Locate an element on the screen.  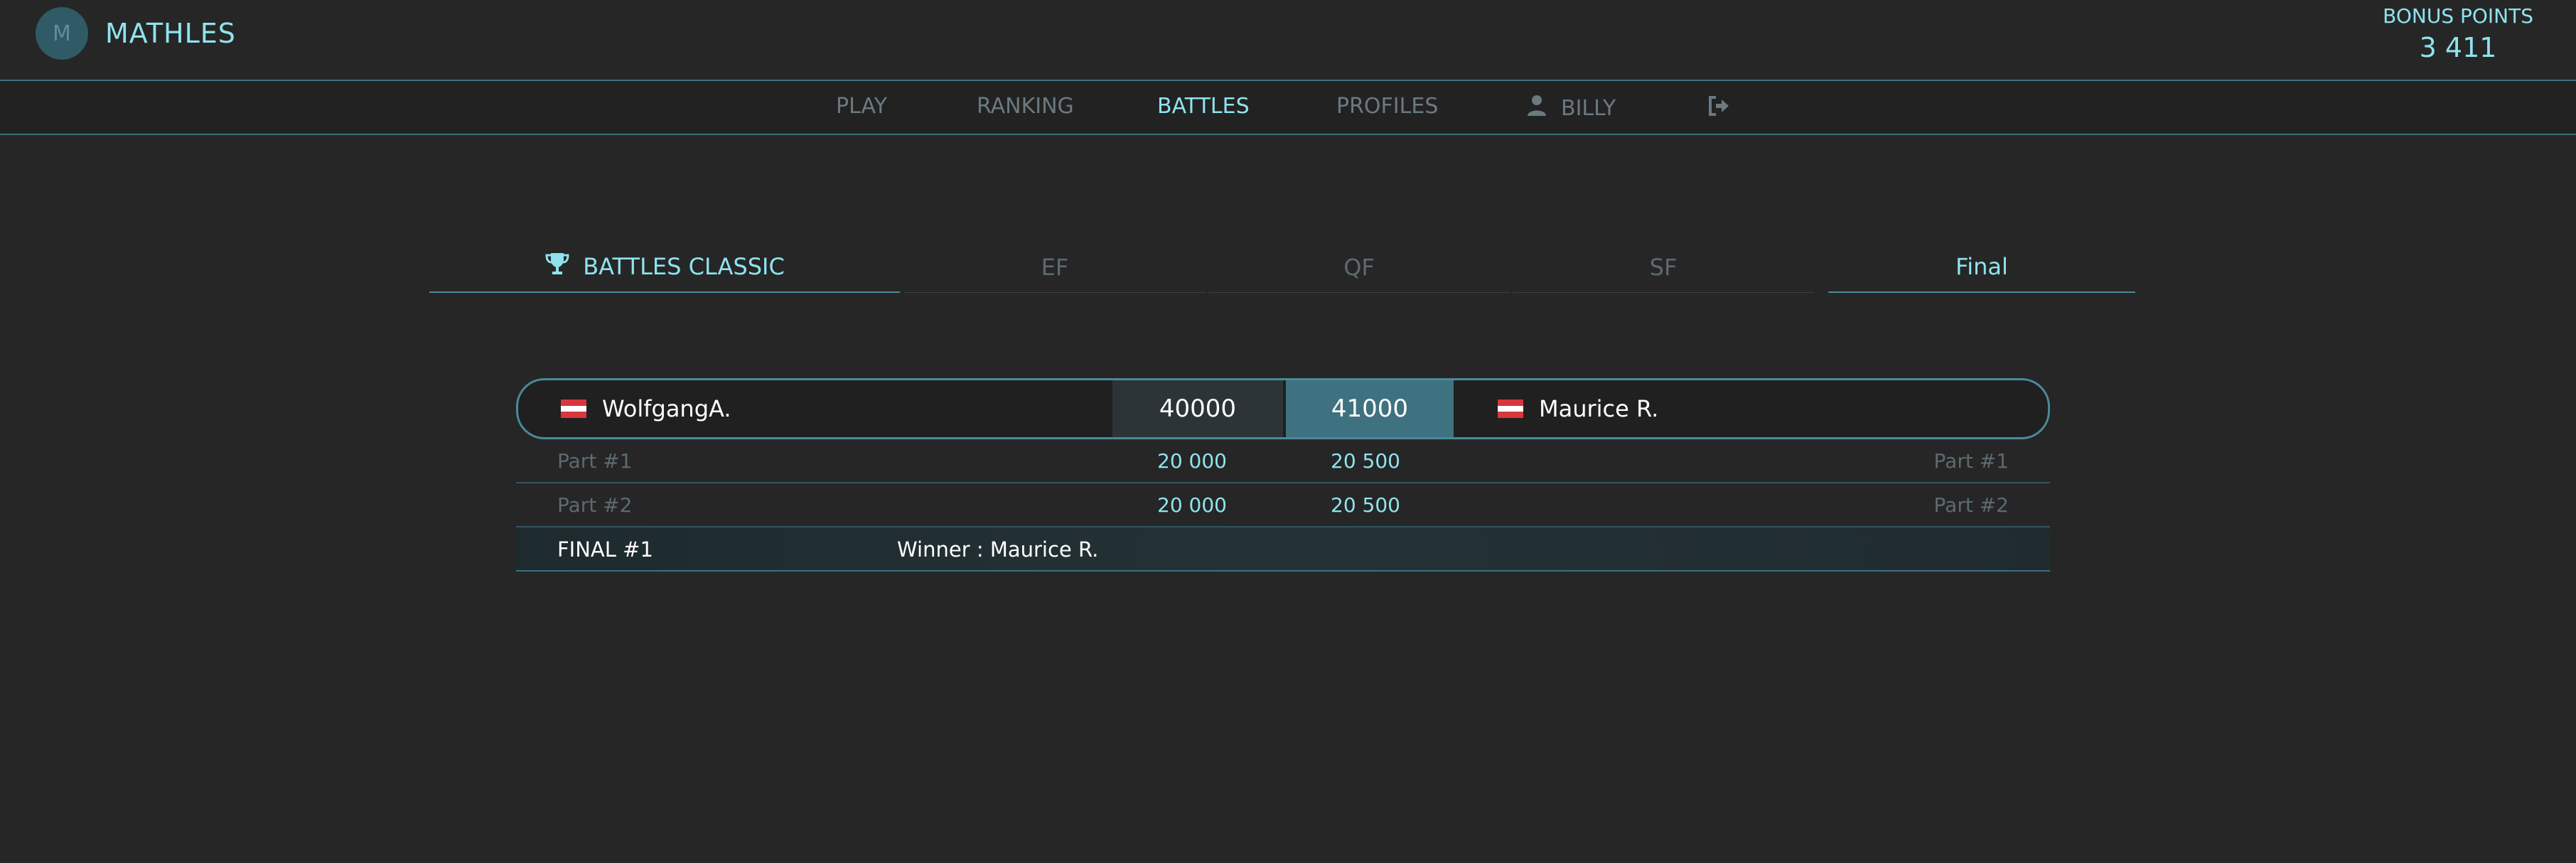
nav-play-label: PLAY is located at coordinates (862, 106).